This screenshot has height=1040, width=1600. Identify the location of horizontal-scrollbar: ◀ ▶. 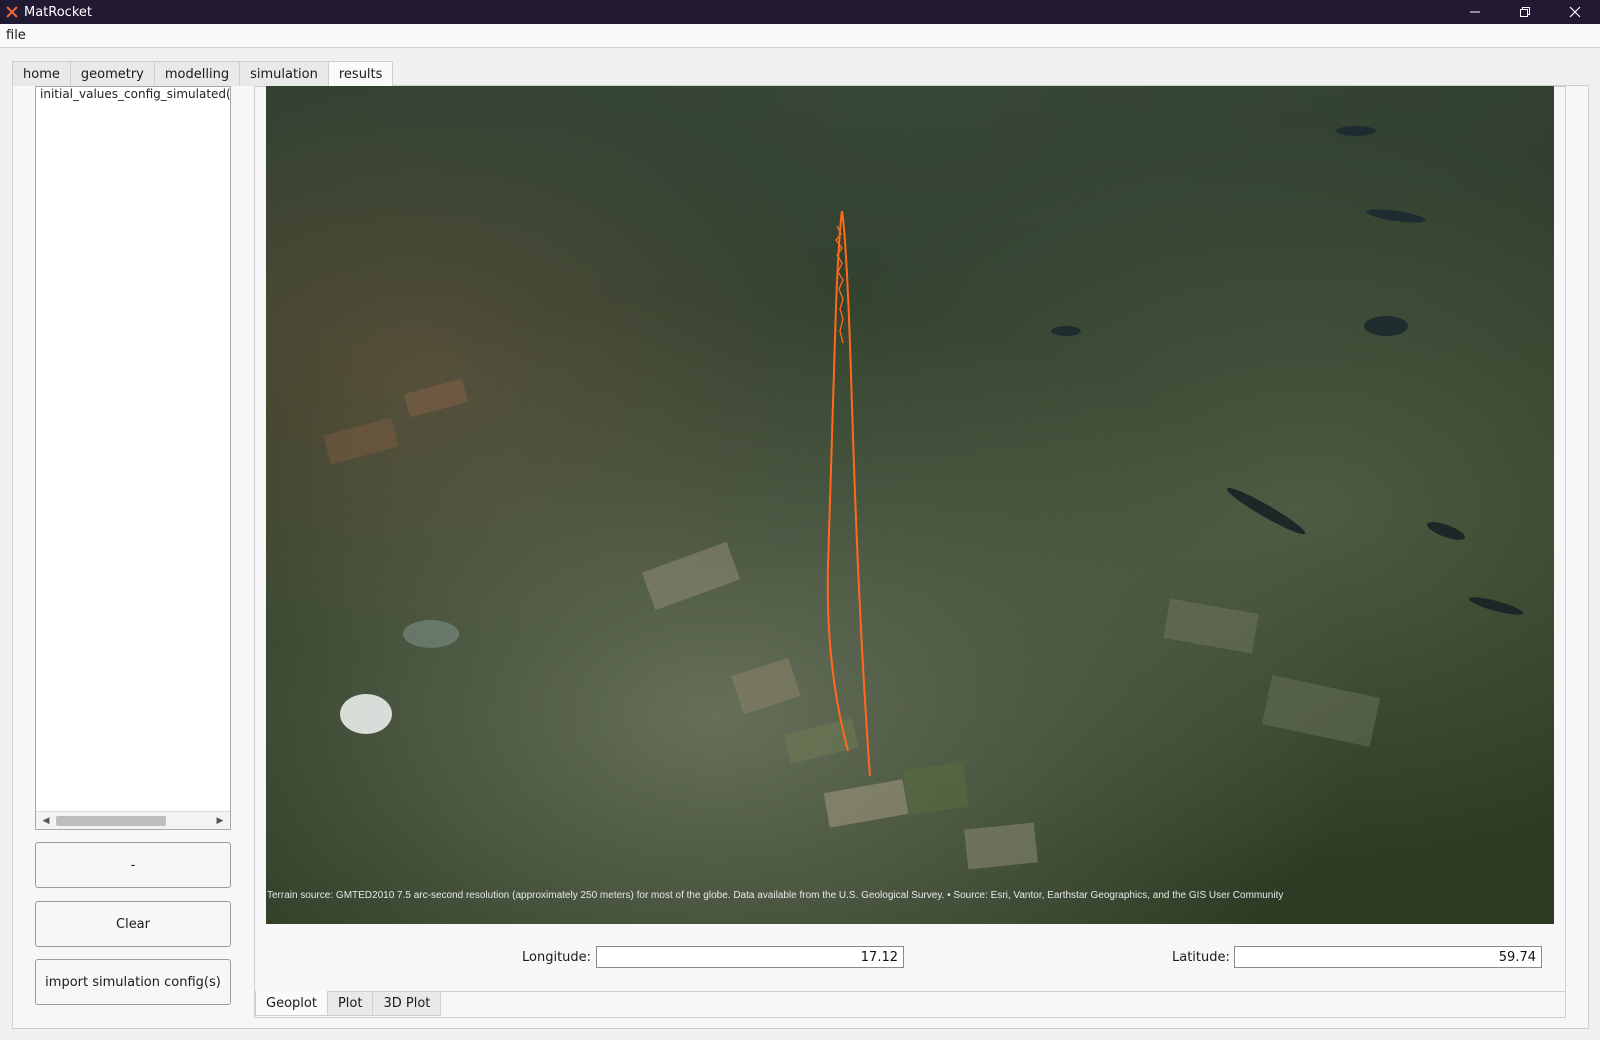
(133, 820).